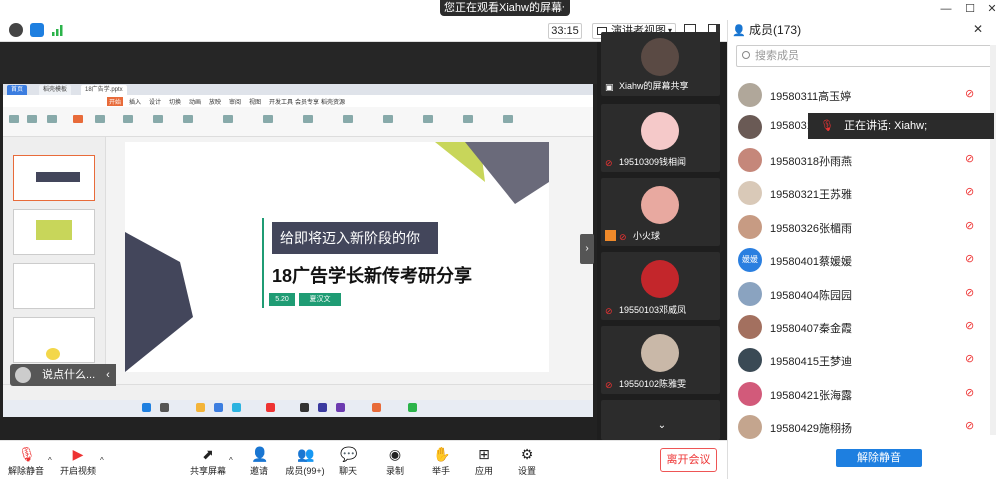 The width and height of the screenshot is (999, 479). What do you see at coordinates (58, 30) in the screenshot?
I see `signal-icon` at bounding box center [58, 30].